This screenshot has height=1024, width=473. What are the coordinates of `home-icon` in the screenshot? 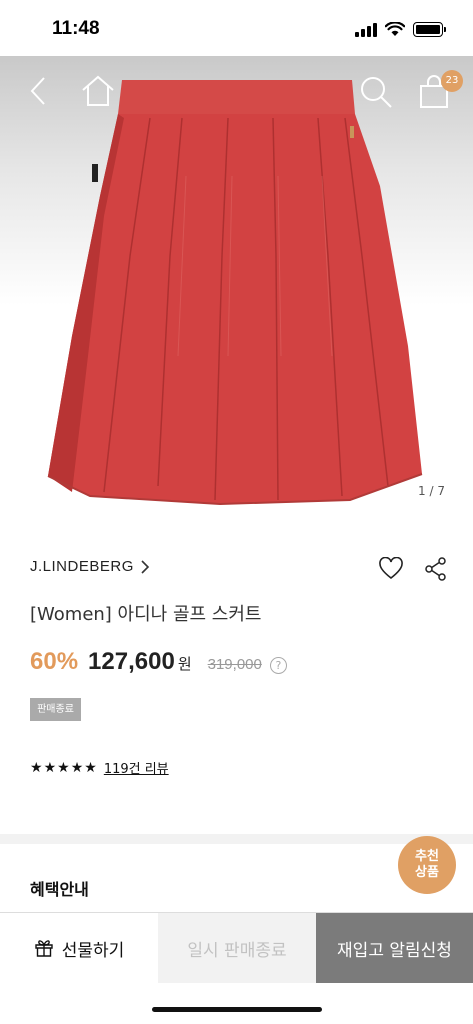 It's located at (98, 91).